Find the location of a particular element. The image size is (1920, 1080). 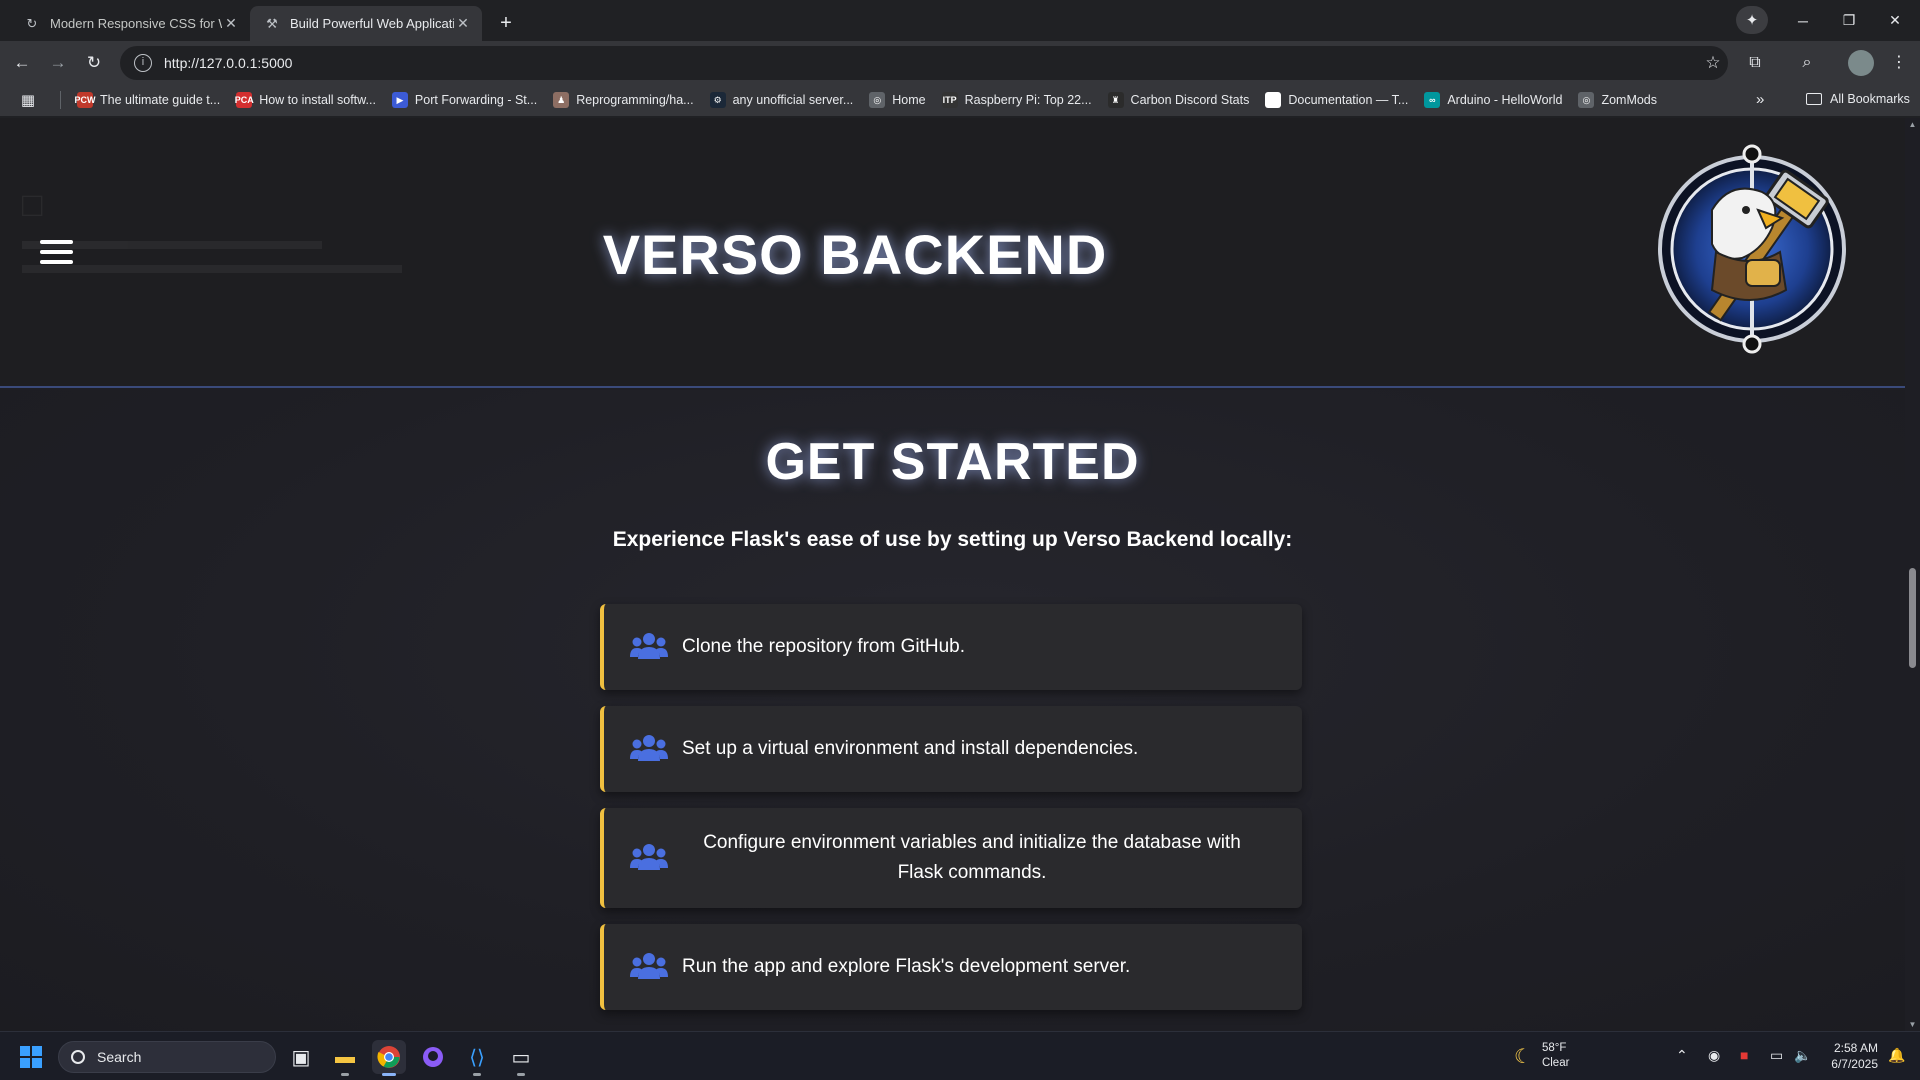

volume-icon: 🔈 is located at coordinates (1802, 1055).